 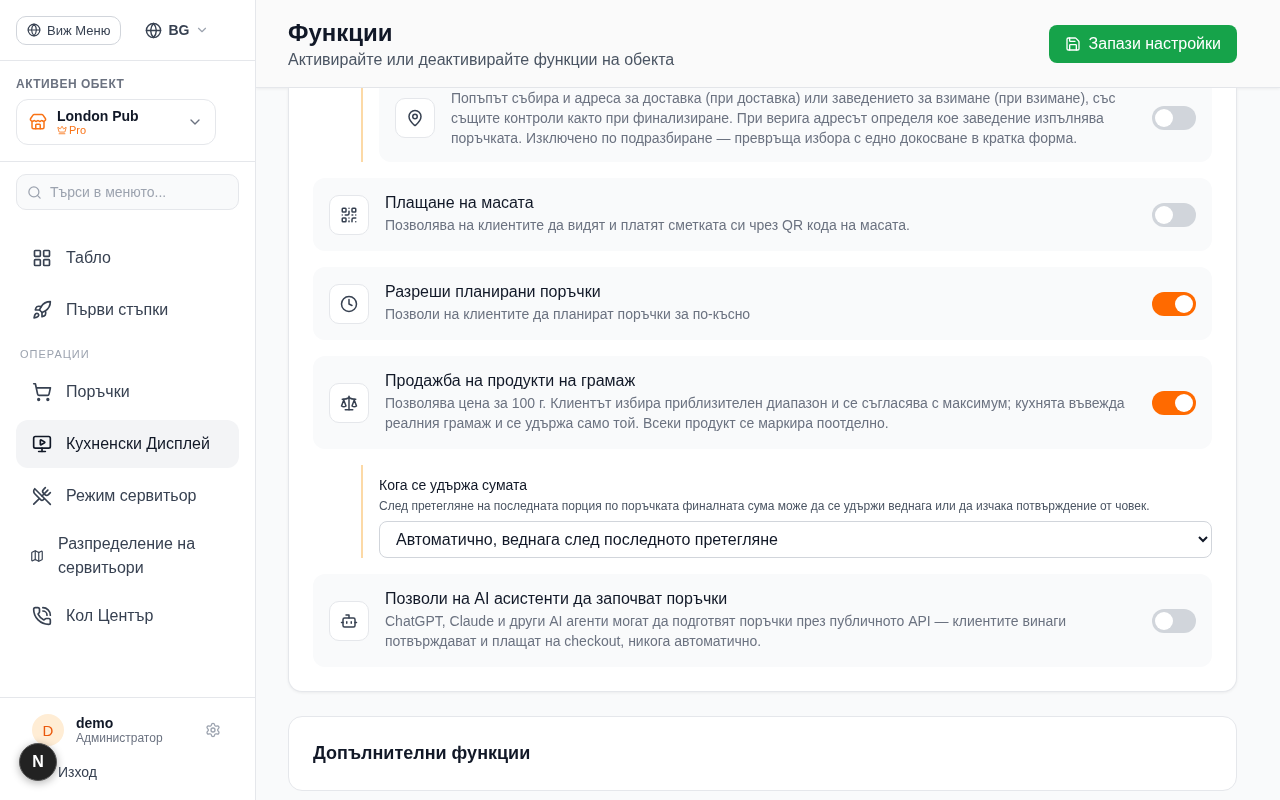 What do you see at coordinates (177, 30) in the screenshot?
I see `language-selector: BG` at bounding box center [177, 30].